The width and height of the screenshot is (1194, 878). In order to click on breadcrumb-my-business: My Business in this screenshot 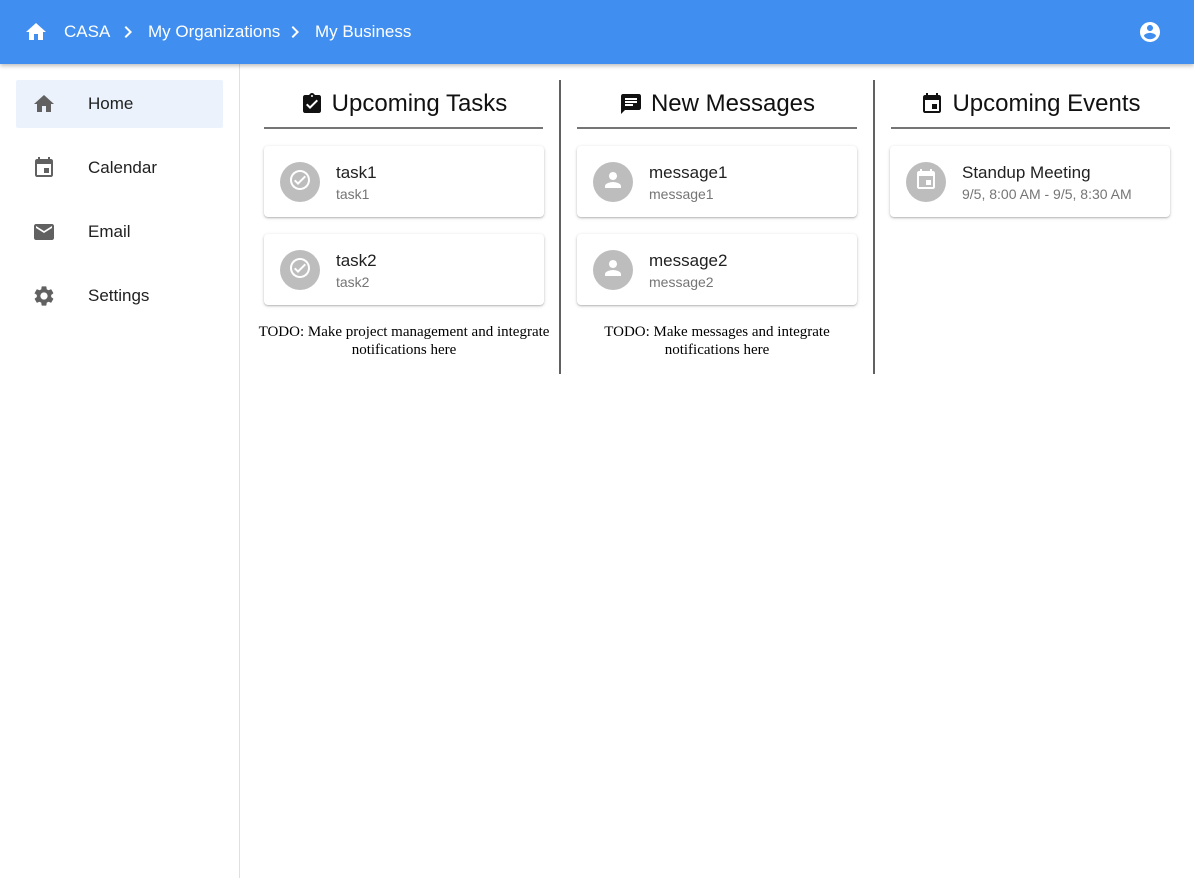, I will do `click(363, 32)`.